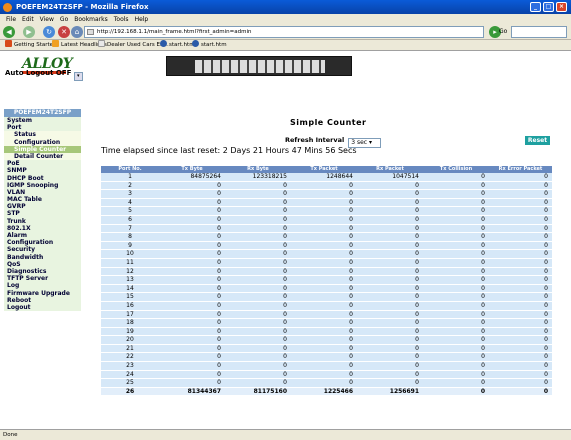  Describe the element at coordinates (42, 171) in the screenshot. I see `sidebar-item: SNMP` at that location.